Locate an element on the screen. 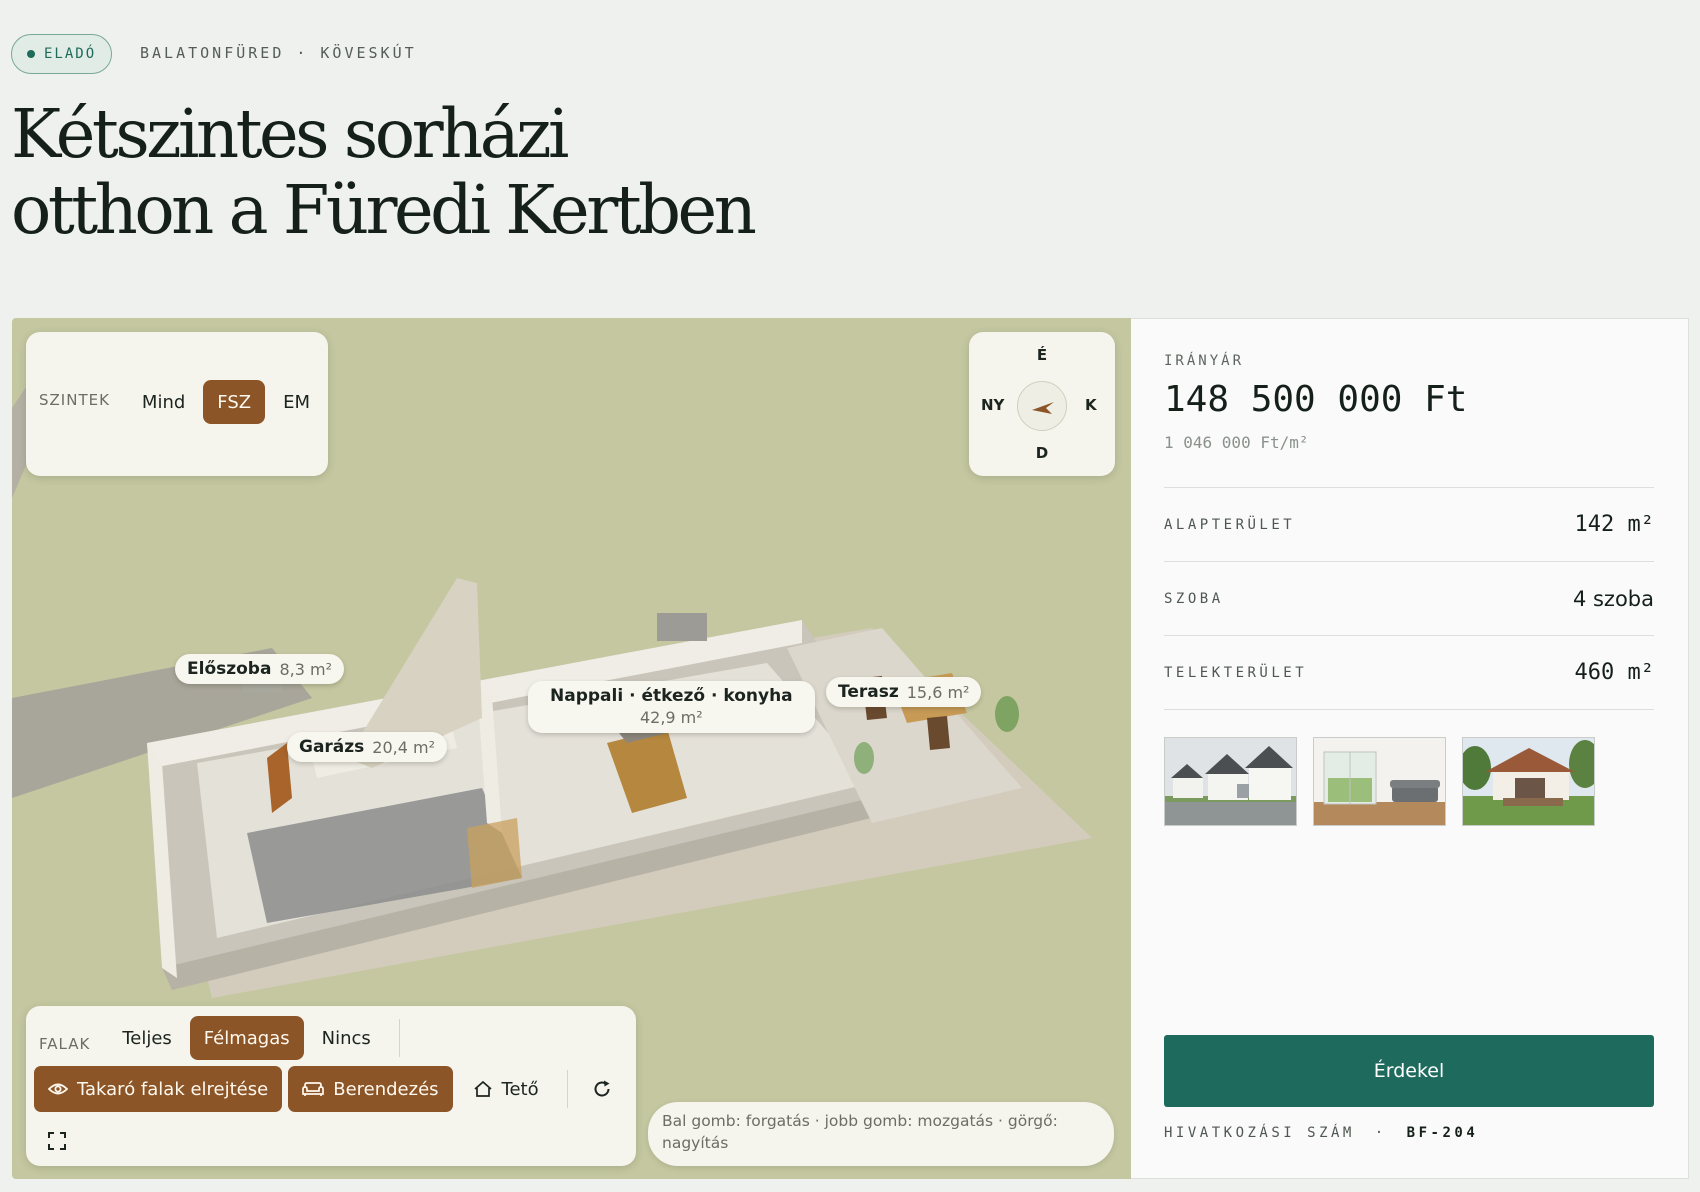 The width and height of the screenshot is (1700, 1192). walls-divider is located at coordinates (399, 1038).